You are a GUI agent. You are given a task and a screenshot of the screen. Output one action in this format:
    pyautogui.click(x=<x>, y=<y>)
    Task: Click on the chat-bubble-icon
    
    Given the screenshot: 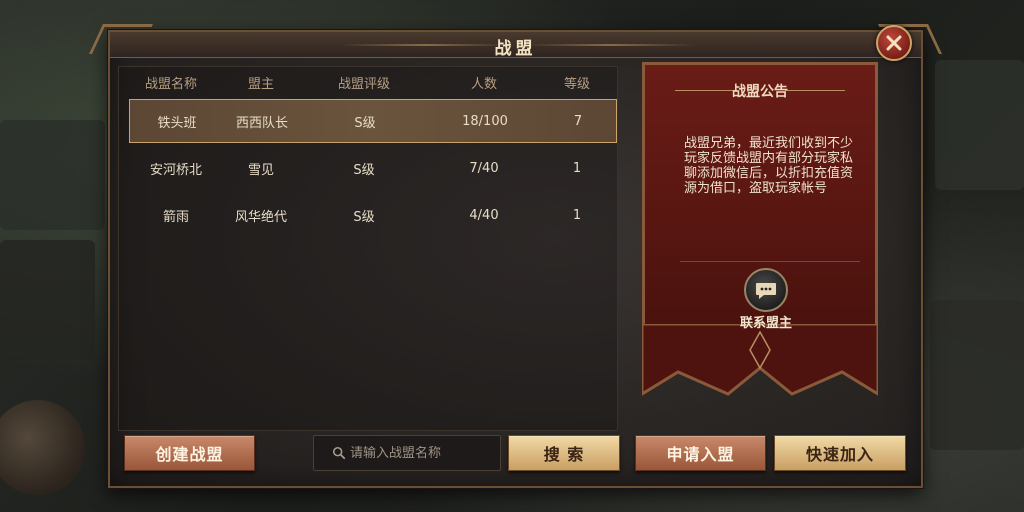 What is the action you would take?
    pyautogui.click(x=766, y=291)
    